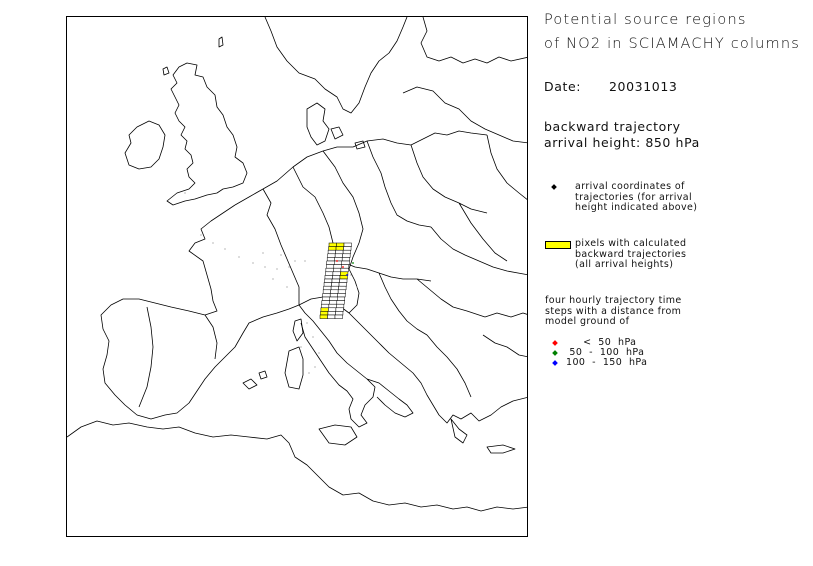  What do you see at coordinates (555, 343) in the screenshot?
I see `step-marker-red-icon` at bounding box center [555, 343].